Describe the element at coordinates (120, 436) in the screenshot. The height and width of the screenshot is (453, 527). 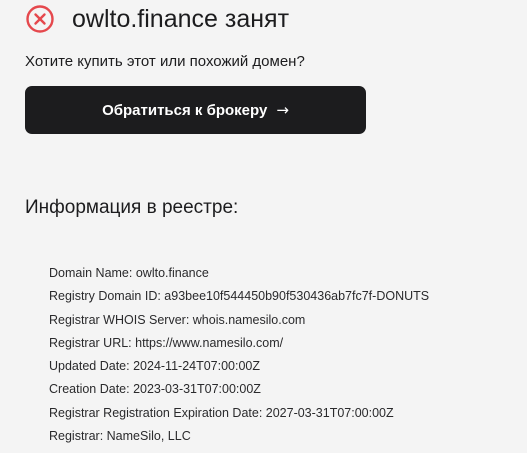
I see `whois-line-registrar: Registrar: NameSilo, LLC` at that location.